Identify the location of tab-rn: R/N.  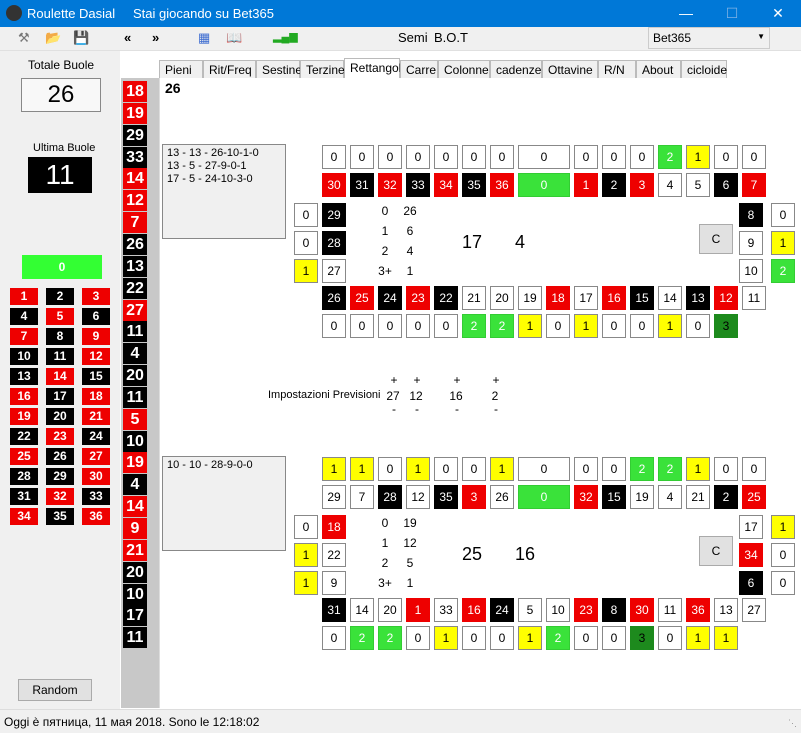
(617, 69).